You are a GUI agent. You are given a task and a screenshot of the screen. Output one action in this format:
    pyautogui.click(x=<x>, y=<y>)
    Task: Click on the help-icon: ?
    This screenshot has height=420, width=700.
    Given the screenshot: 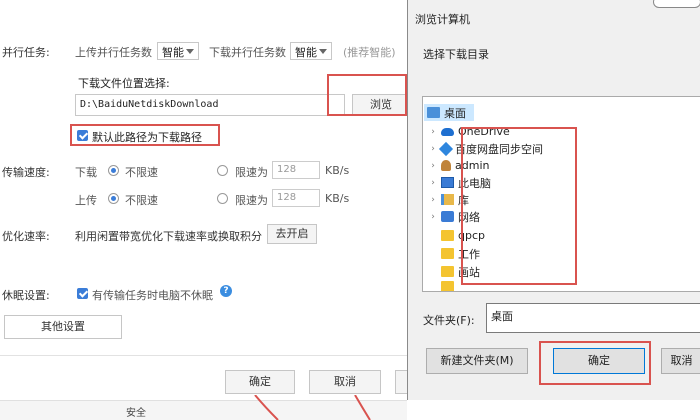 What is the action you would take?
    pyautogui.click(x=226, y=291)
    